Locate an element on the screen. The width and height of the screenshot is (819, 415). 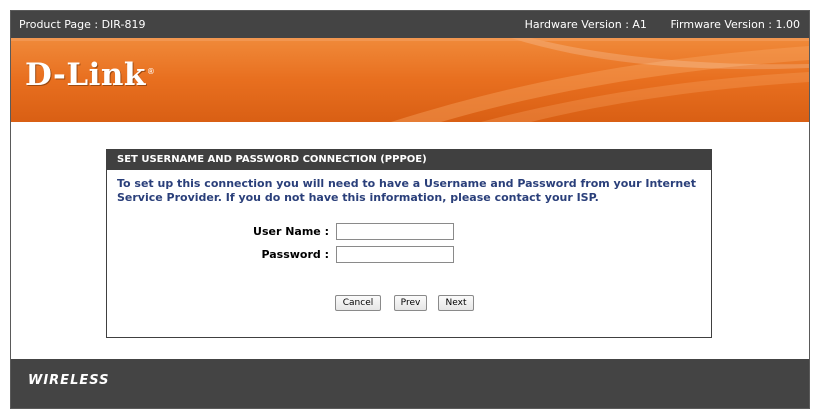
dlink-logo: D-Link® is located at coordinates (90, 75).